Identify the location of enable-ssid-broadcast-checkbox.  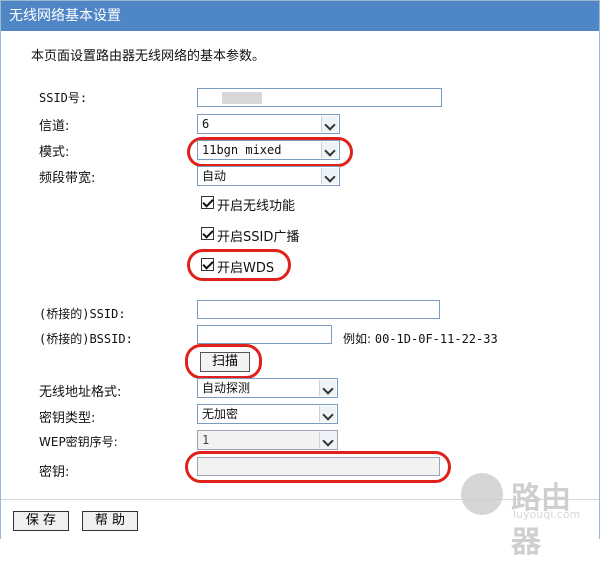
(207, 233).